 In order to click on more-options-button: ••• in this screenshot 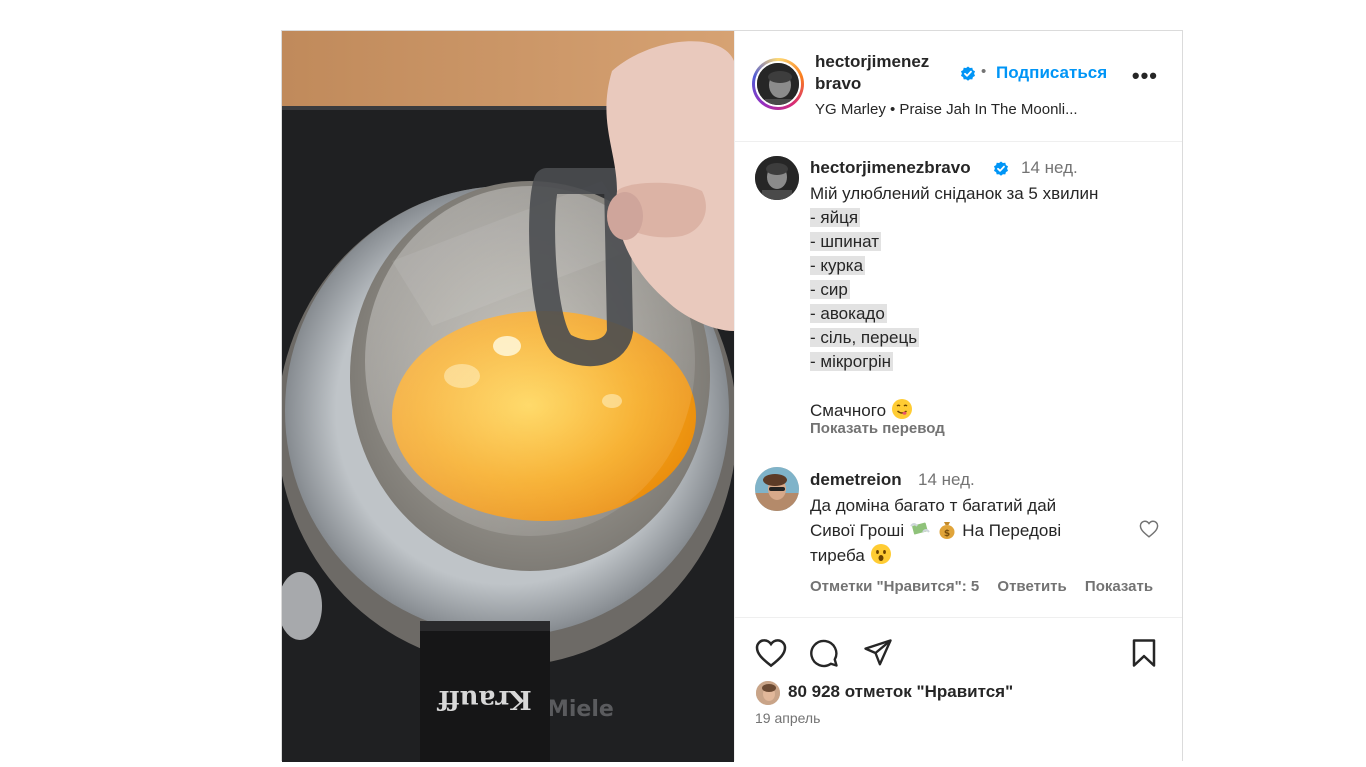, I will do `click(1145, 76)`.